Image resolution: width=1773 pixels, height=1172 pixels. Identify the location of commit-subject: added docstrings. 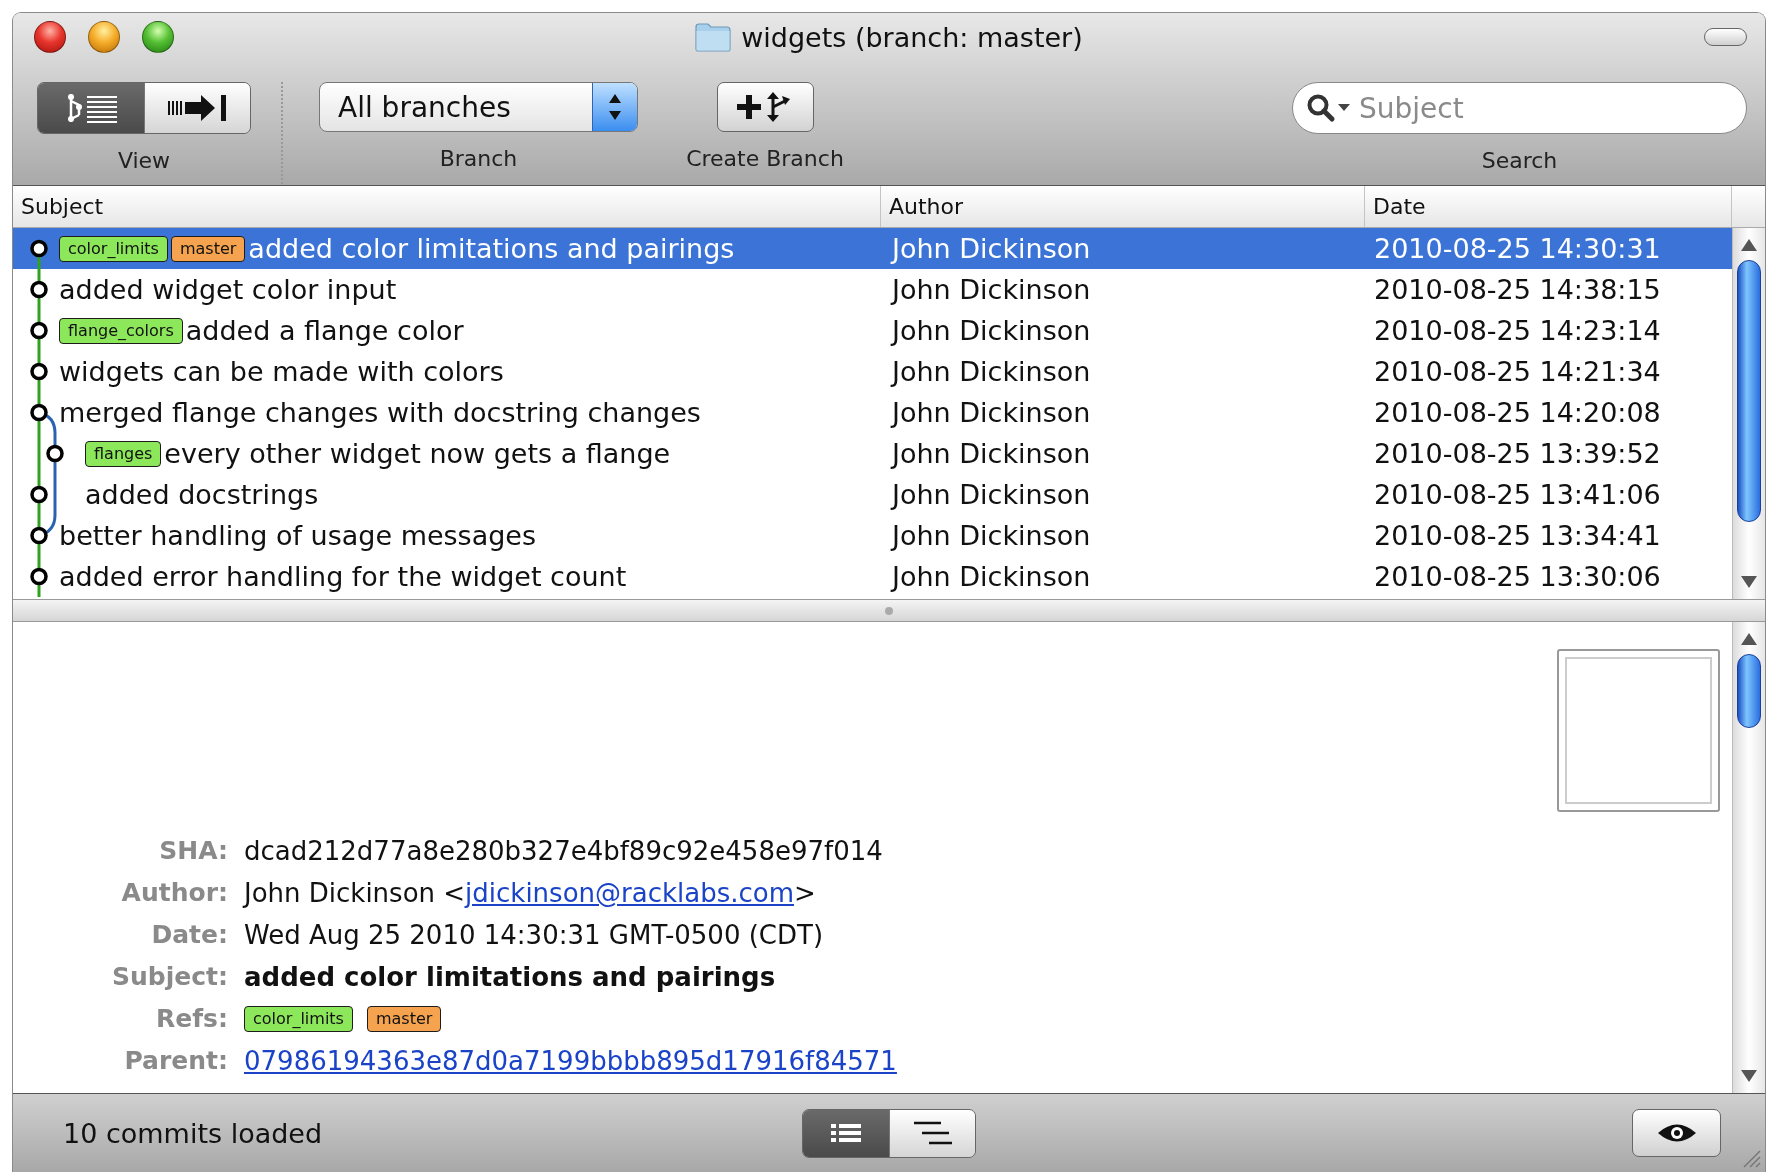
(202, 494).